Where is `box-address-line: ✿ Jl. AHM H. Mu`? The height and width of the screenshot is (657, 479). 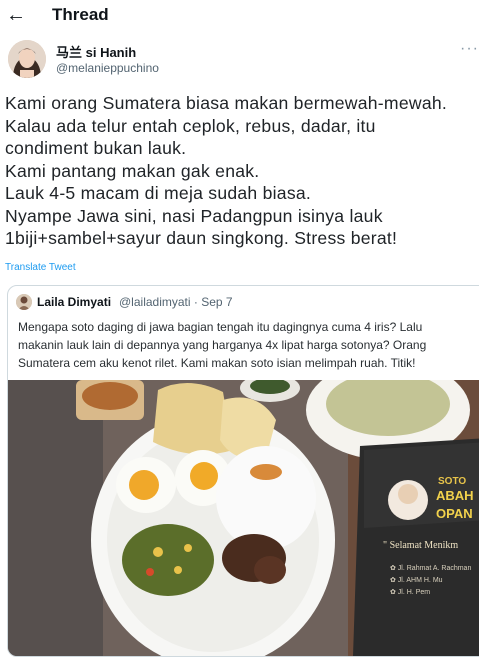
box-address-line: ✿ Jl. AHM H. Mu is located at coordinates (416, 580).